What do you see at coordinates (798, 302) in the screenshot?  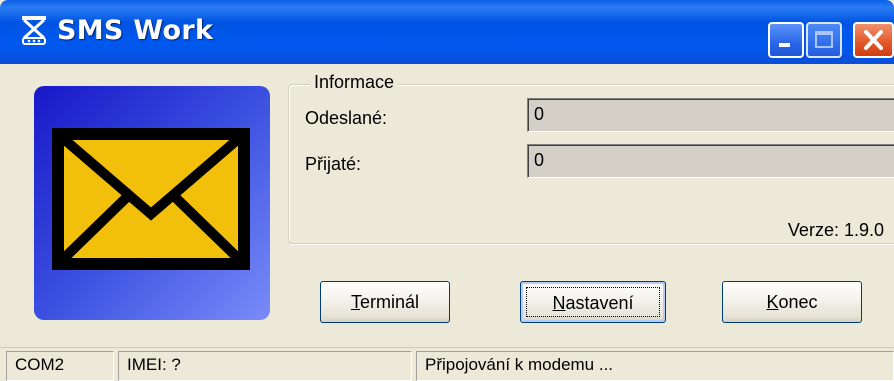 I see `exit-label: onec` at bounding box center [798, 302].